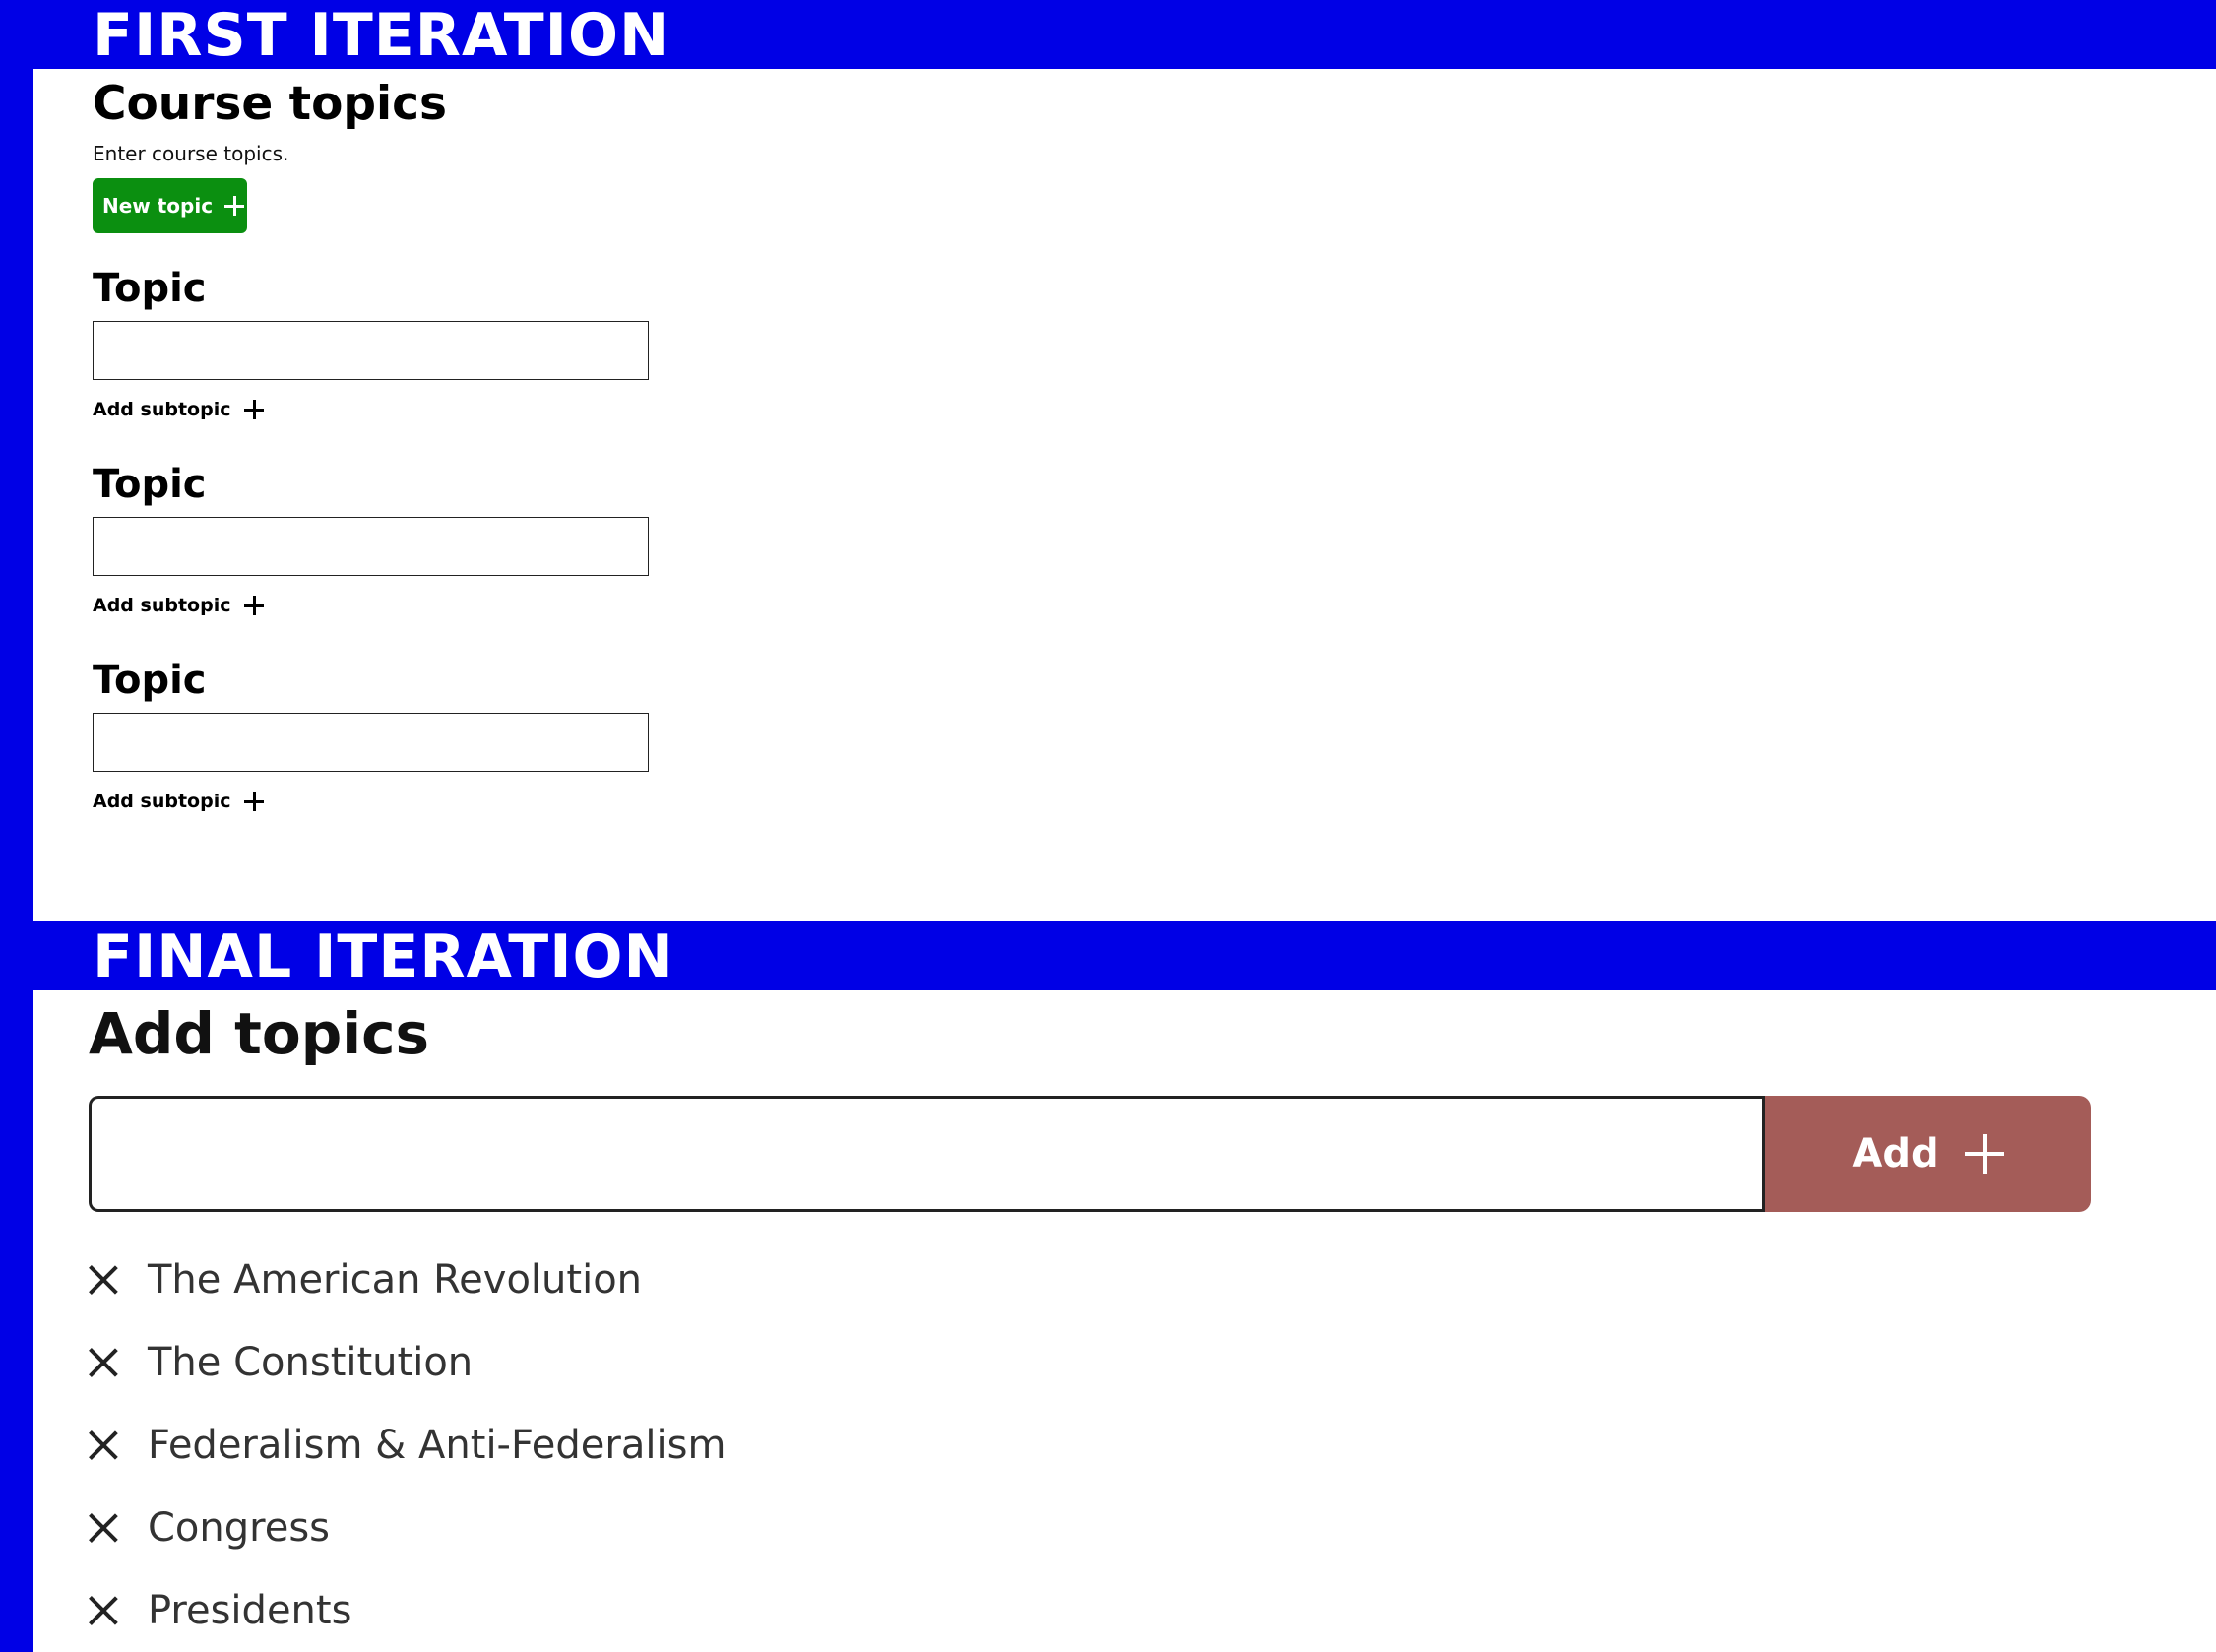 This screenshot has height=1652, width=2216. What do you see at coordinates (1108, 956) in the screenshot?
I see `final-iteration-banner: FINAL ITERATION` at bounding box center [1108, 956].